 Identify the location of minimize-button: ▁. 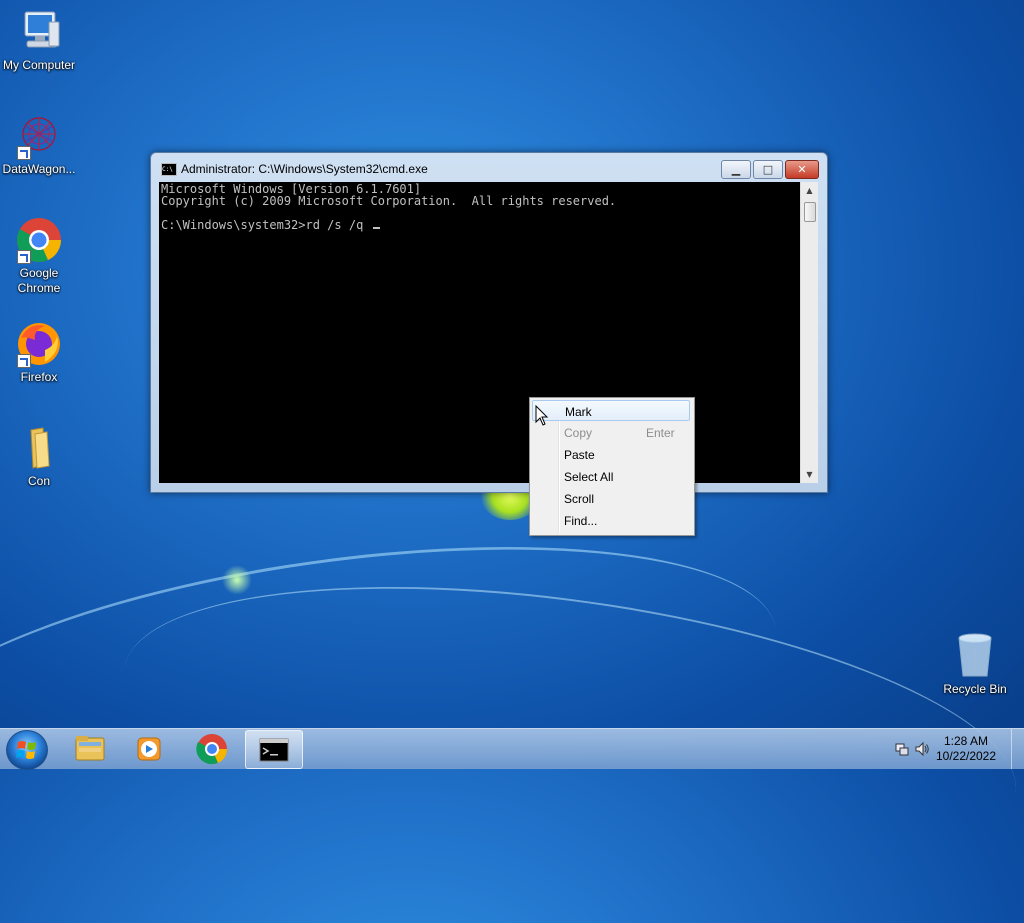
(736, 169).